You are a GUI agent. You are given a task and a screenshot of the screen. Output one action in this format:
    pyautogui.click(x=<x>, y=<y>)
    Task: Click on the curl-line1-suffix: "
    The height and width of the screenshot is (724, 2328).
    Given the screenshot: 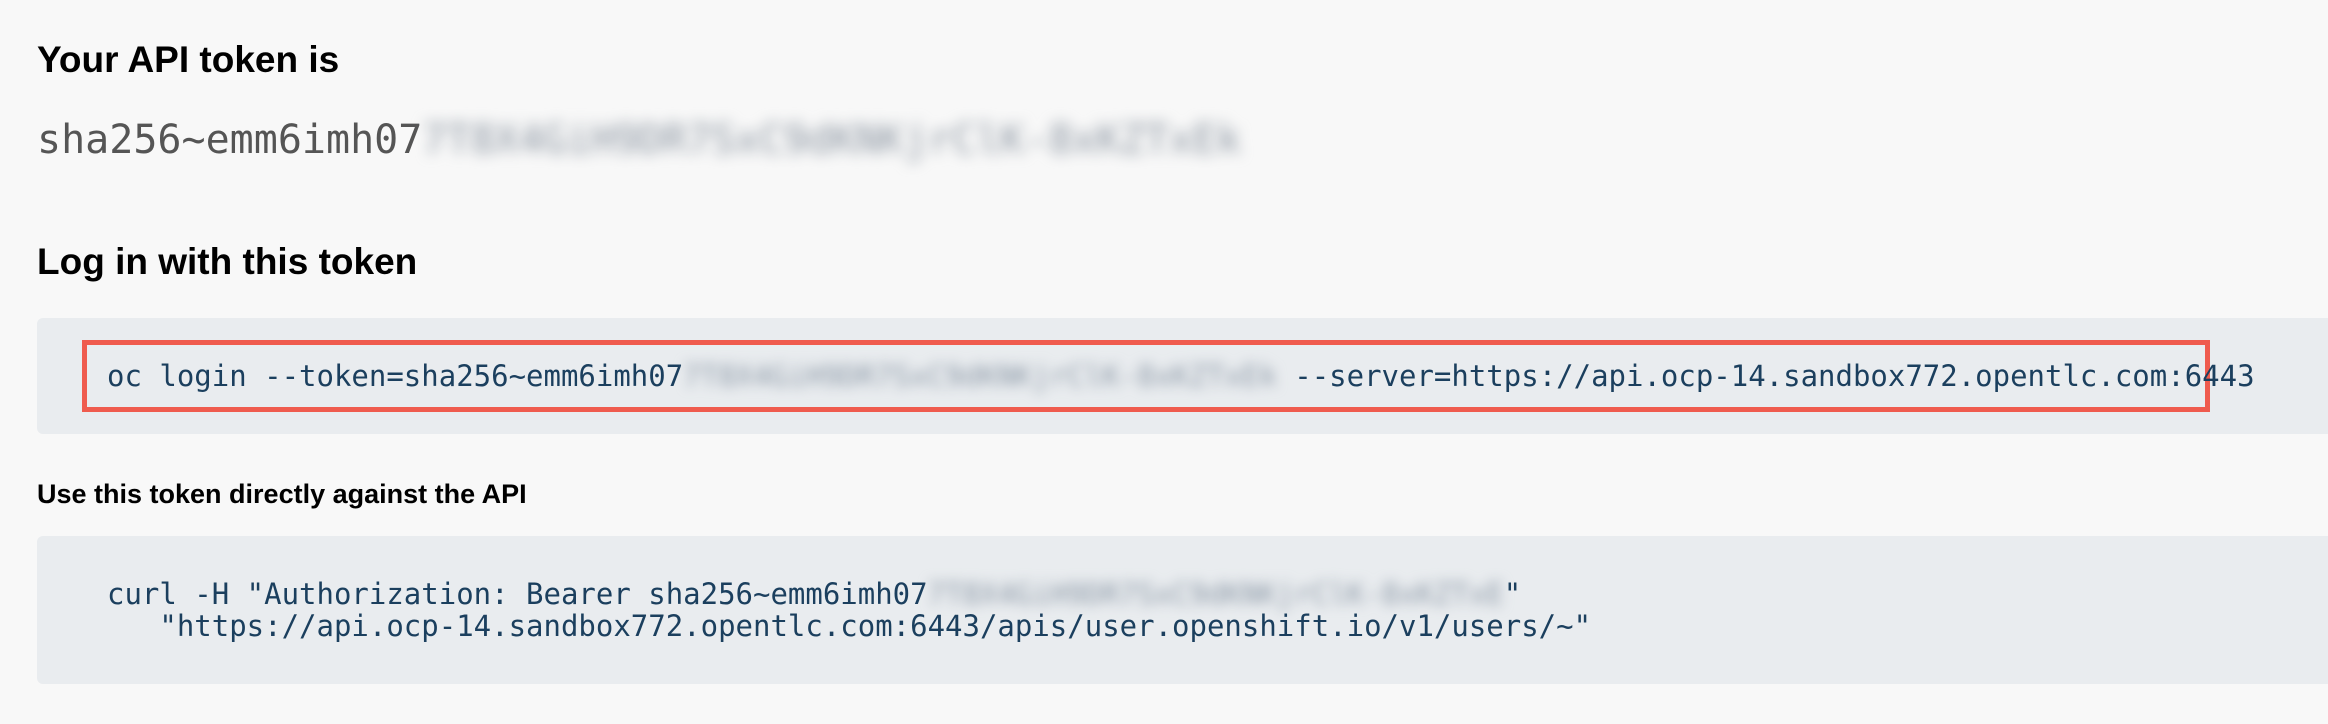 What is the action you would take?
    pyautogui.click(x=1512, y=594)
    